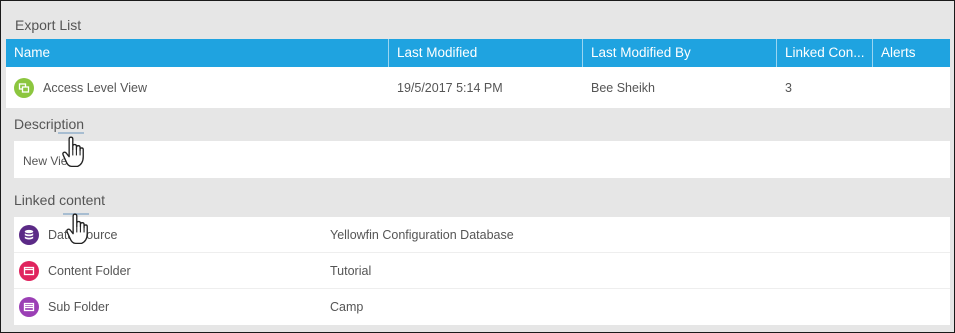  What do you see at coordinates (347, 307) in the screenshot?
I see `linked-item-name: Camp` at bounding box center [347, 307].